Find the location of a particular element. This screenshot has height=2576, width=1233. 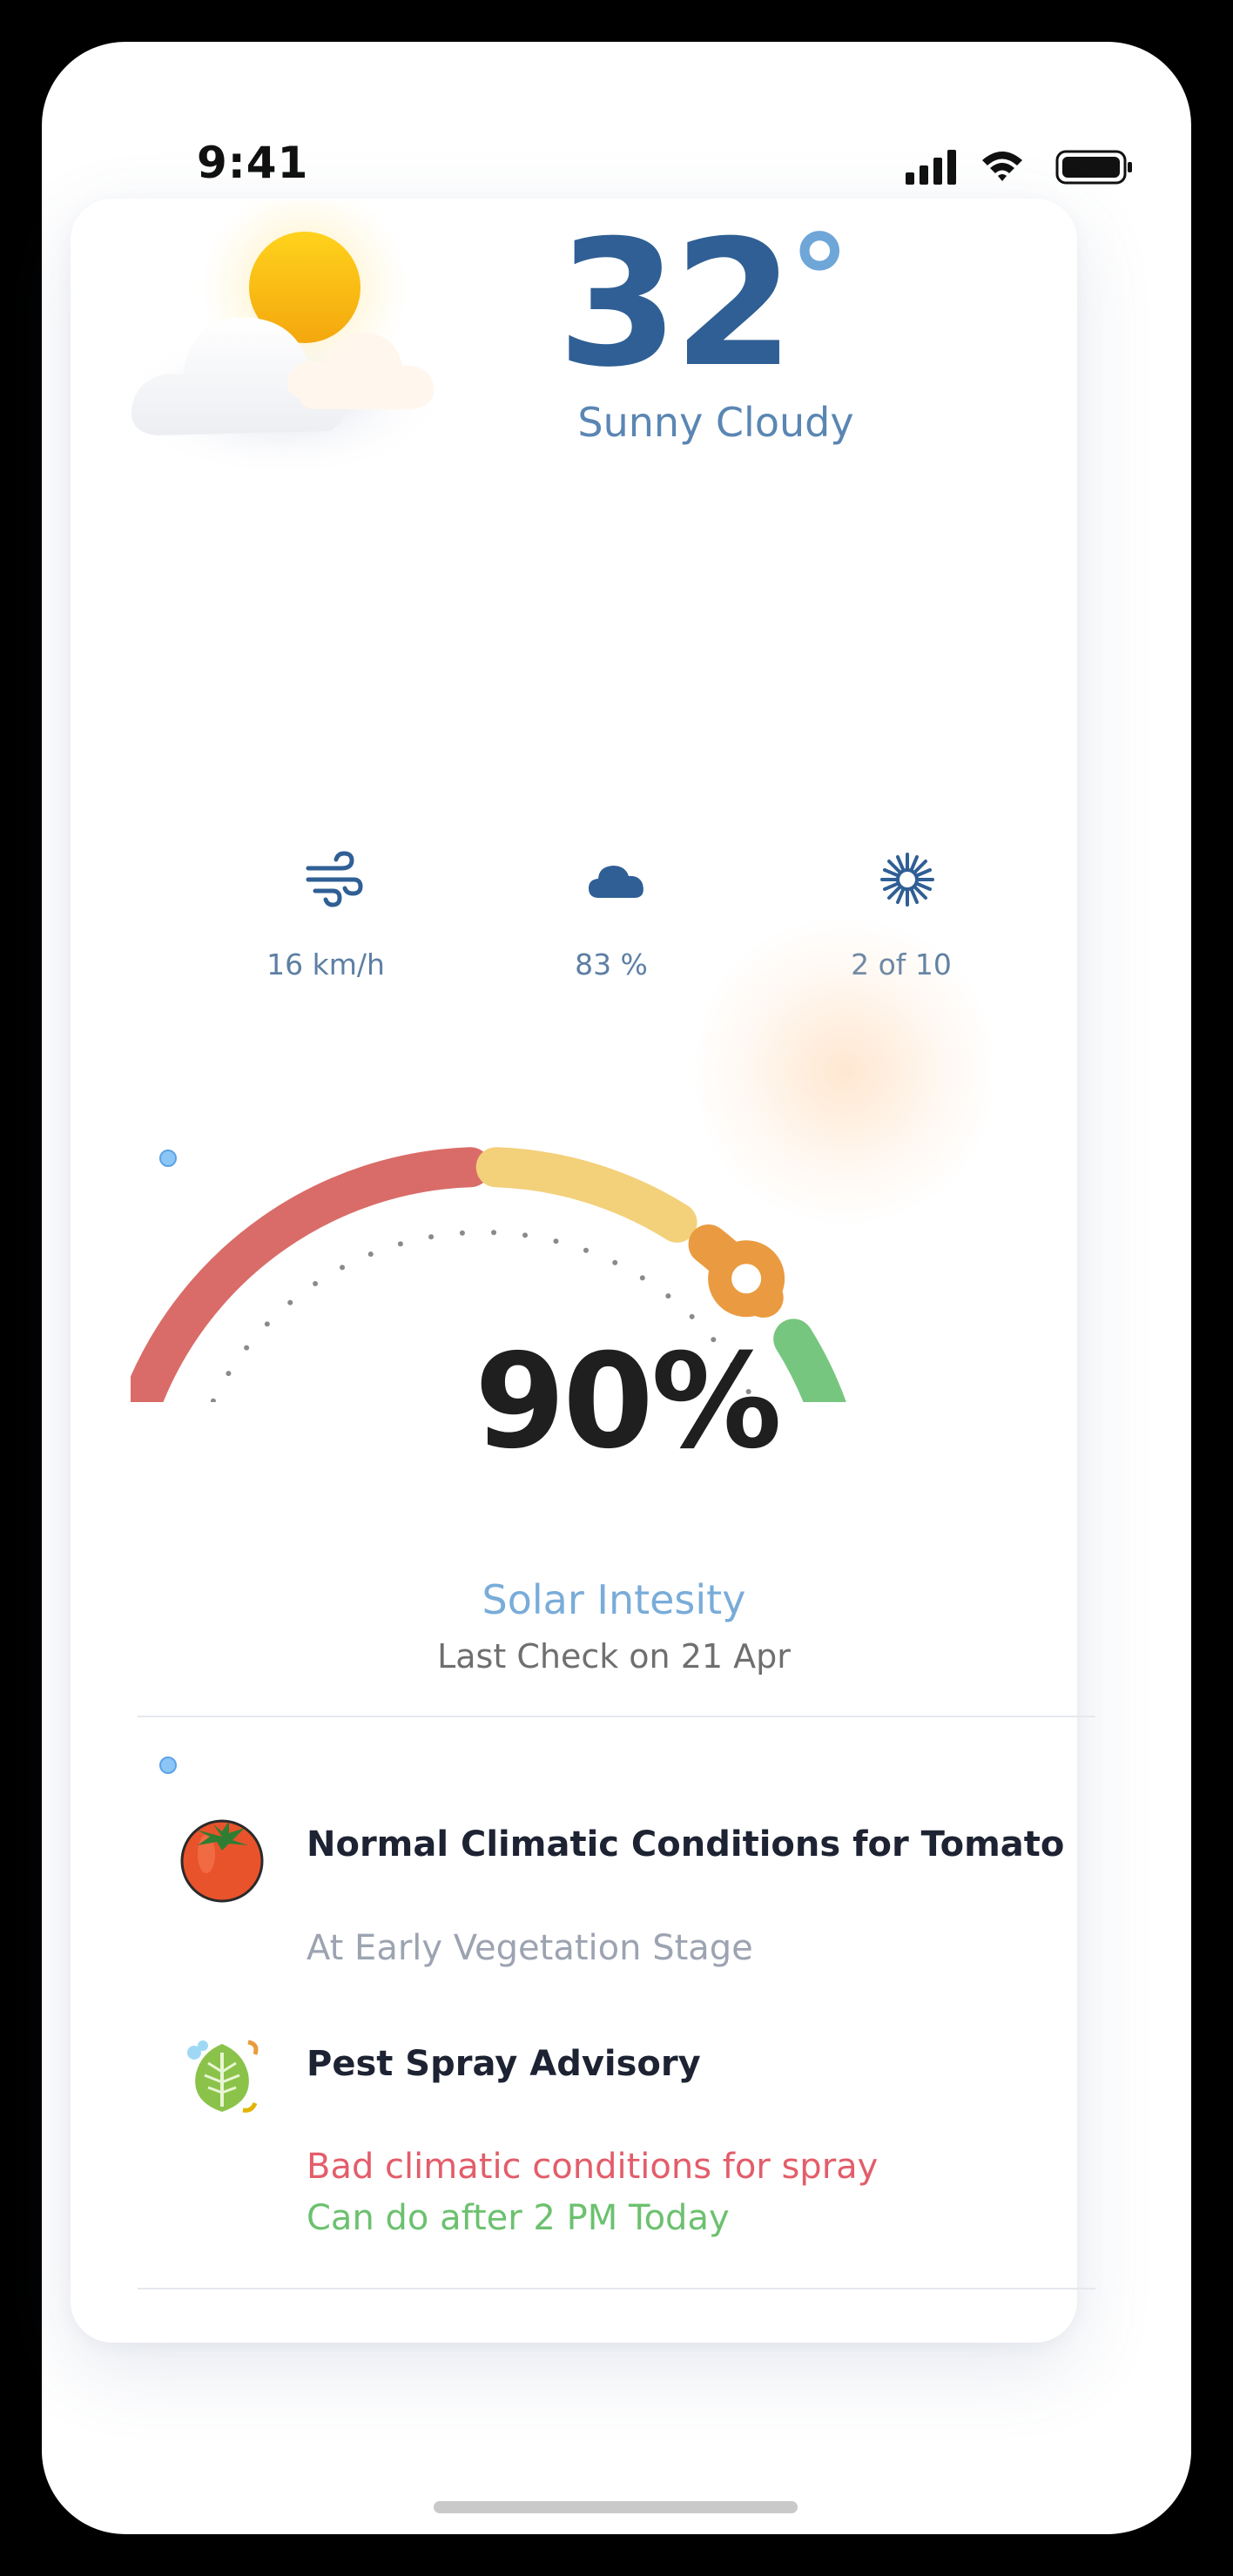

wifi-icon is located at coordinates (1002, 166).